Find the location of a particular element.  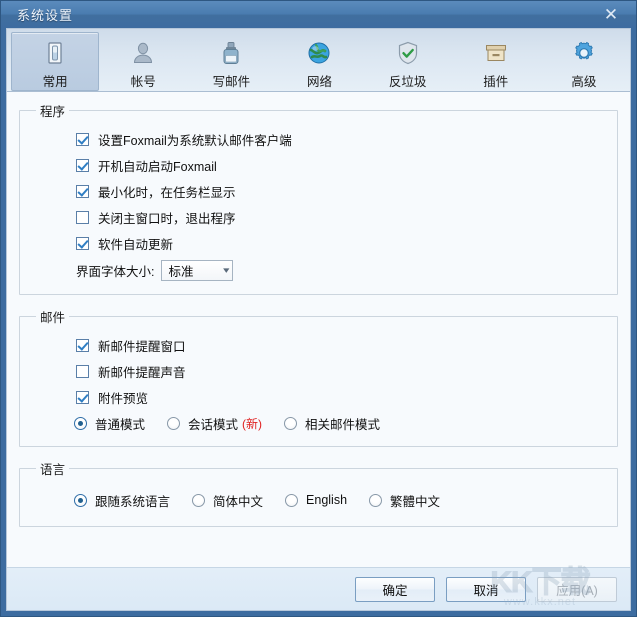

tab-compose: 写邮件 is located at coordinates (231, 61).